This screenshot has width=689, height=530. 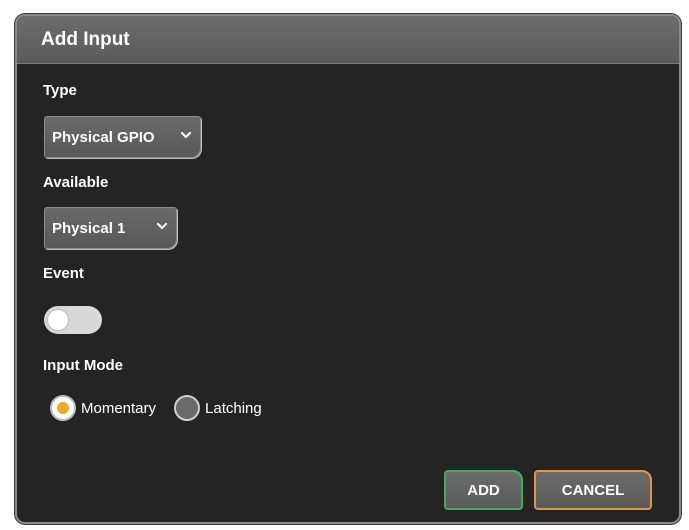 I want to click on cancel-button: CANCEL, so click(x=593, y=490).